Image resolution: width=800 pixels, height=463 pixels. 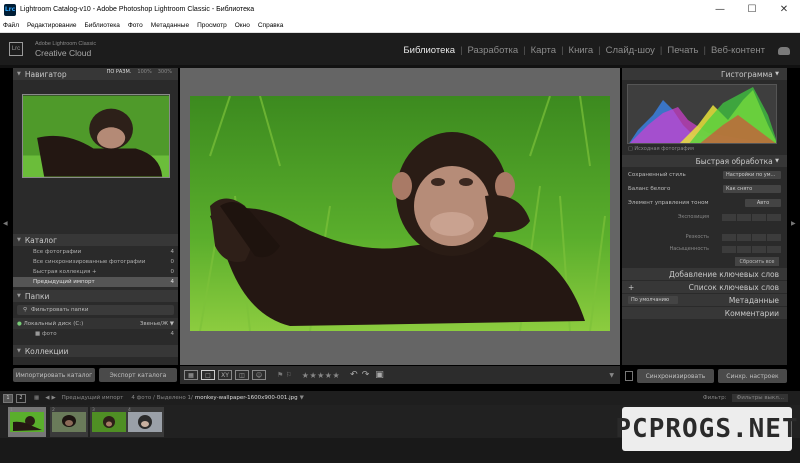 I want to click on crop-icon: ▣, so click(x=379, y=375).